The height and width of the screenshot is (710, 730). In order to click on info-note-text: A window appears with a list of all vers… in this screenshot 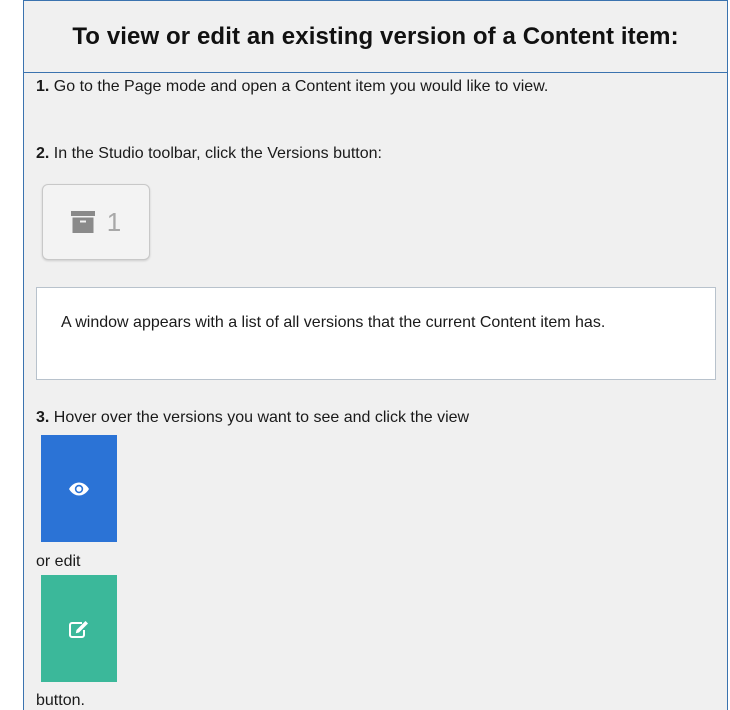, I will do `click(333, 322)`.